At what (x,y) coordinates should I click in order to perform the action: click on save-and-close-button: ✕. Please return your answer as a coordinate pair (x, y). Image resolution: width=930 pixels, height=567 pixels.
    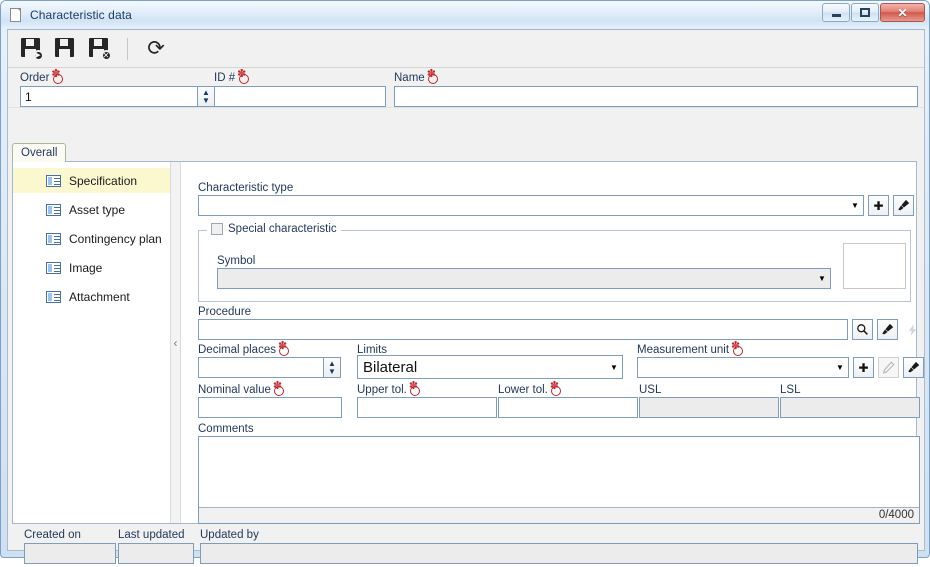
    Looking at the image, I should click on (99, 49).